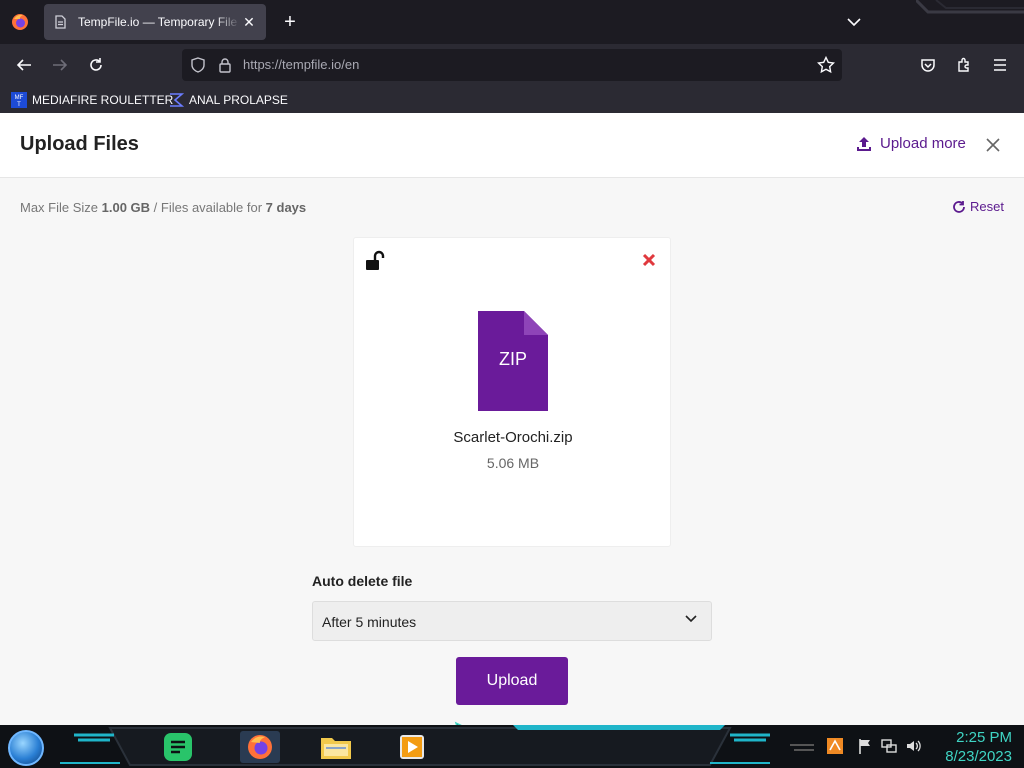 This screenshot has width=1024, height=768. What do you see at coordinates (292, 64) in the screenshot?
I see `url-host: https://tempfile.io` at bounding box center [292, 64].